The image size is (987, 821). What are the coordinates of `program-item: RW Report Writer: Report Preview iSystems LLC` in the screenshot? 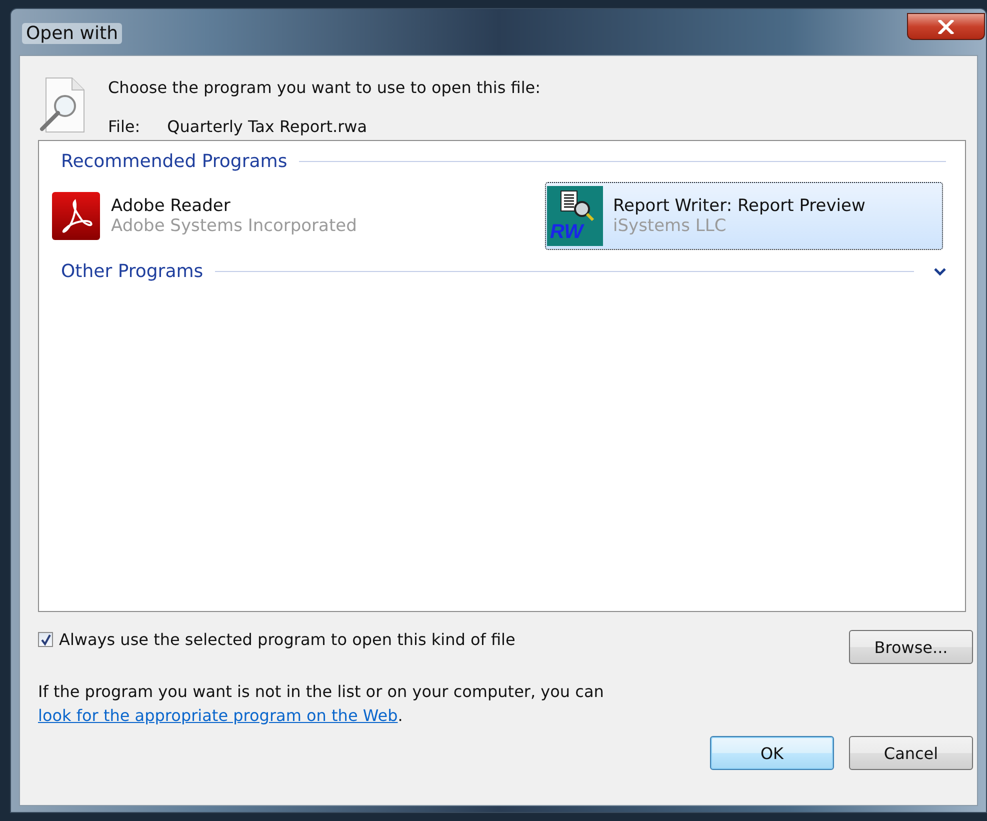 It's located at (744, 216).